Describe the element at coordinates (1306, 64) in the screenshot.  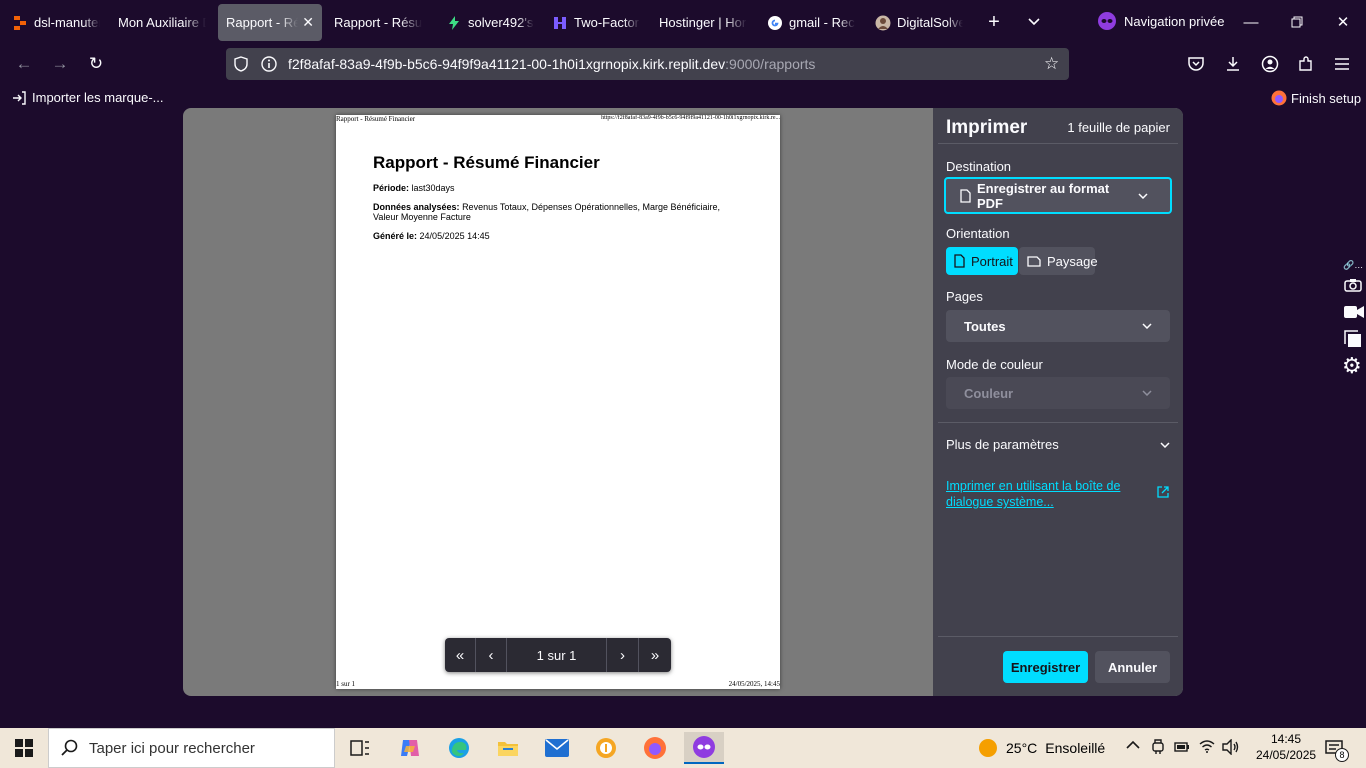
I see `extensions-icon` at that location.